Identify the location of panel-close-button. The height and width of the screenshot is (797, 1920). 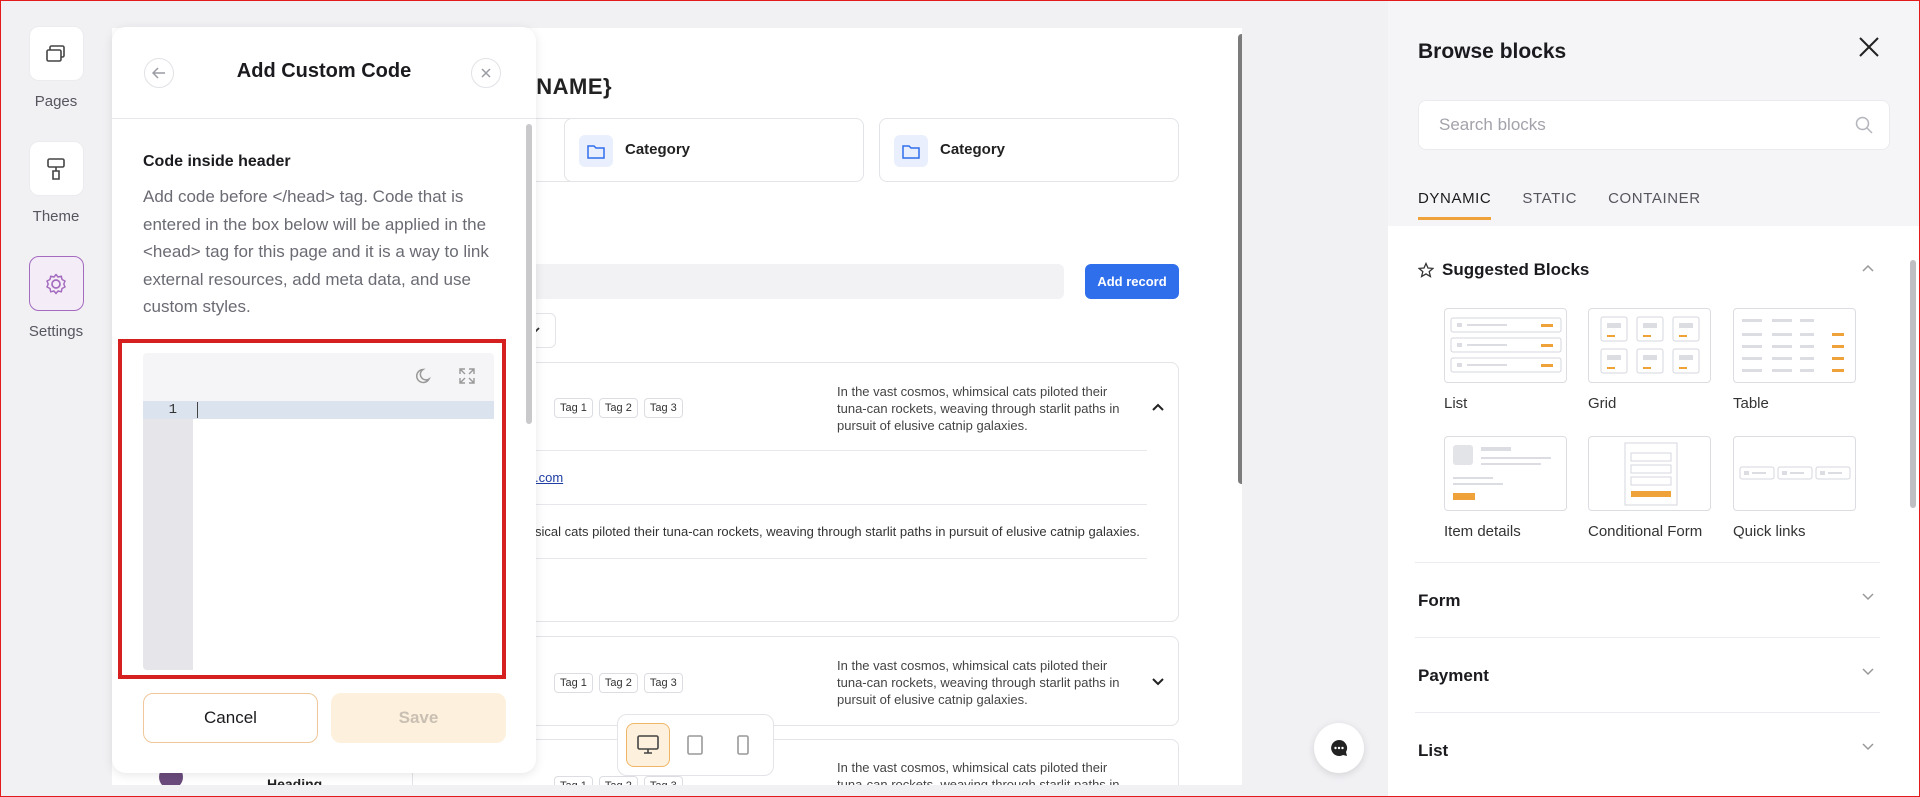
(1869, 49).